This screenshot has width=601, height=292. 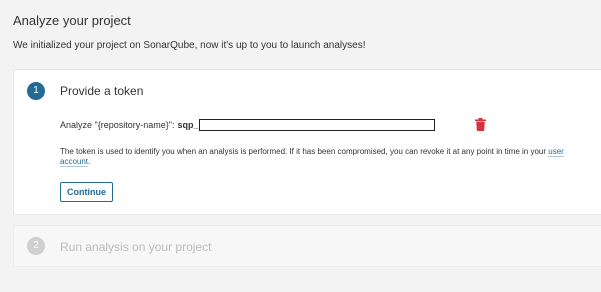 What do you see at coordinates (86, 192) in the screenshot?
I see `continue-button: Continue` at bounding box center [86, 192].